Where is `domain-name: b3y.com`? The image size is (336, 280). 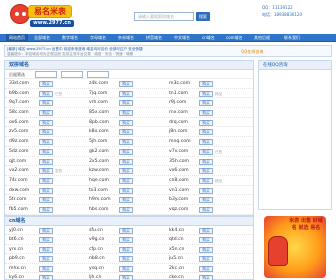
domain-name: b3y.com is located at coordinates (178, 200).